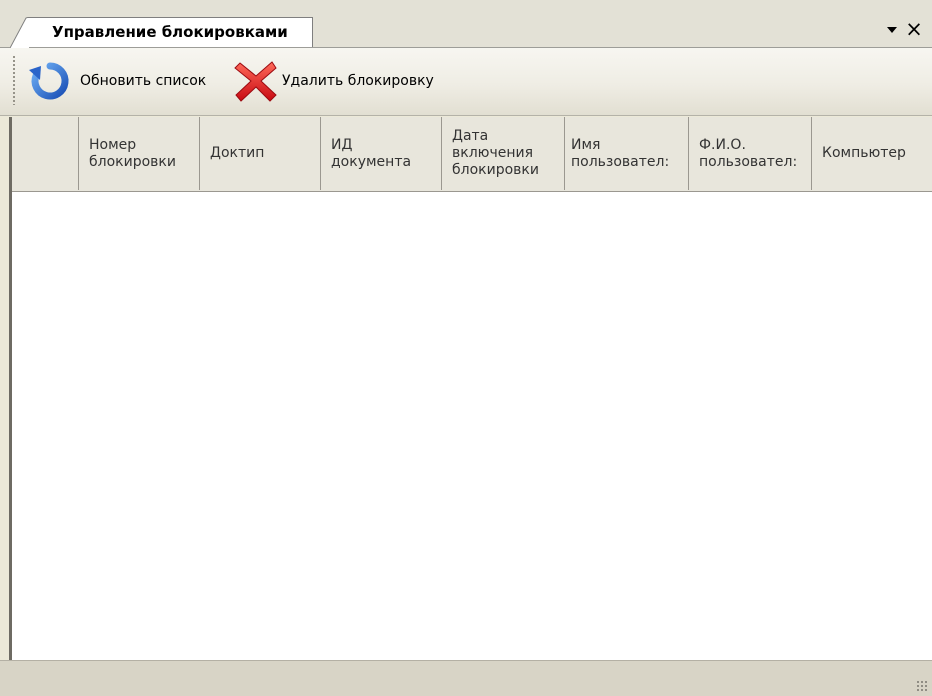  I want to click on refresh-list-button: Обновить список, so click(116, 81).